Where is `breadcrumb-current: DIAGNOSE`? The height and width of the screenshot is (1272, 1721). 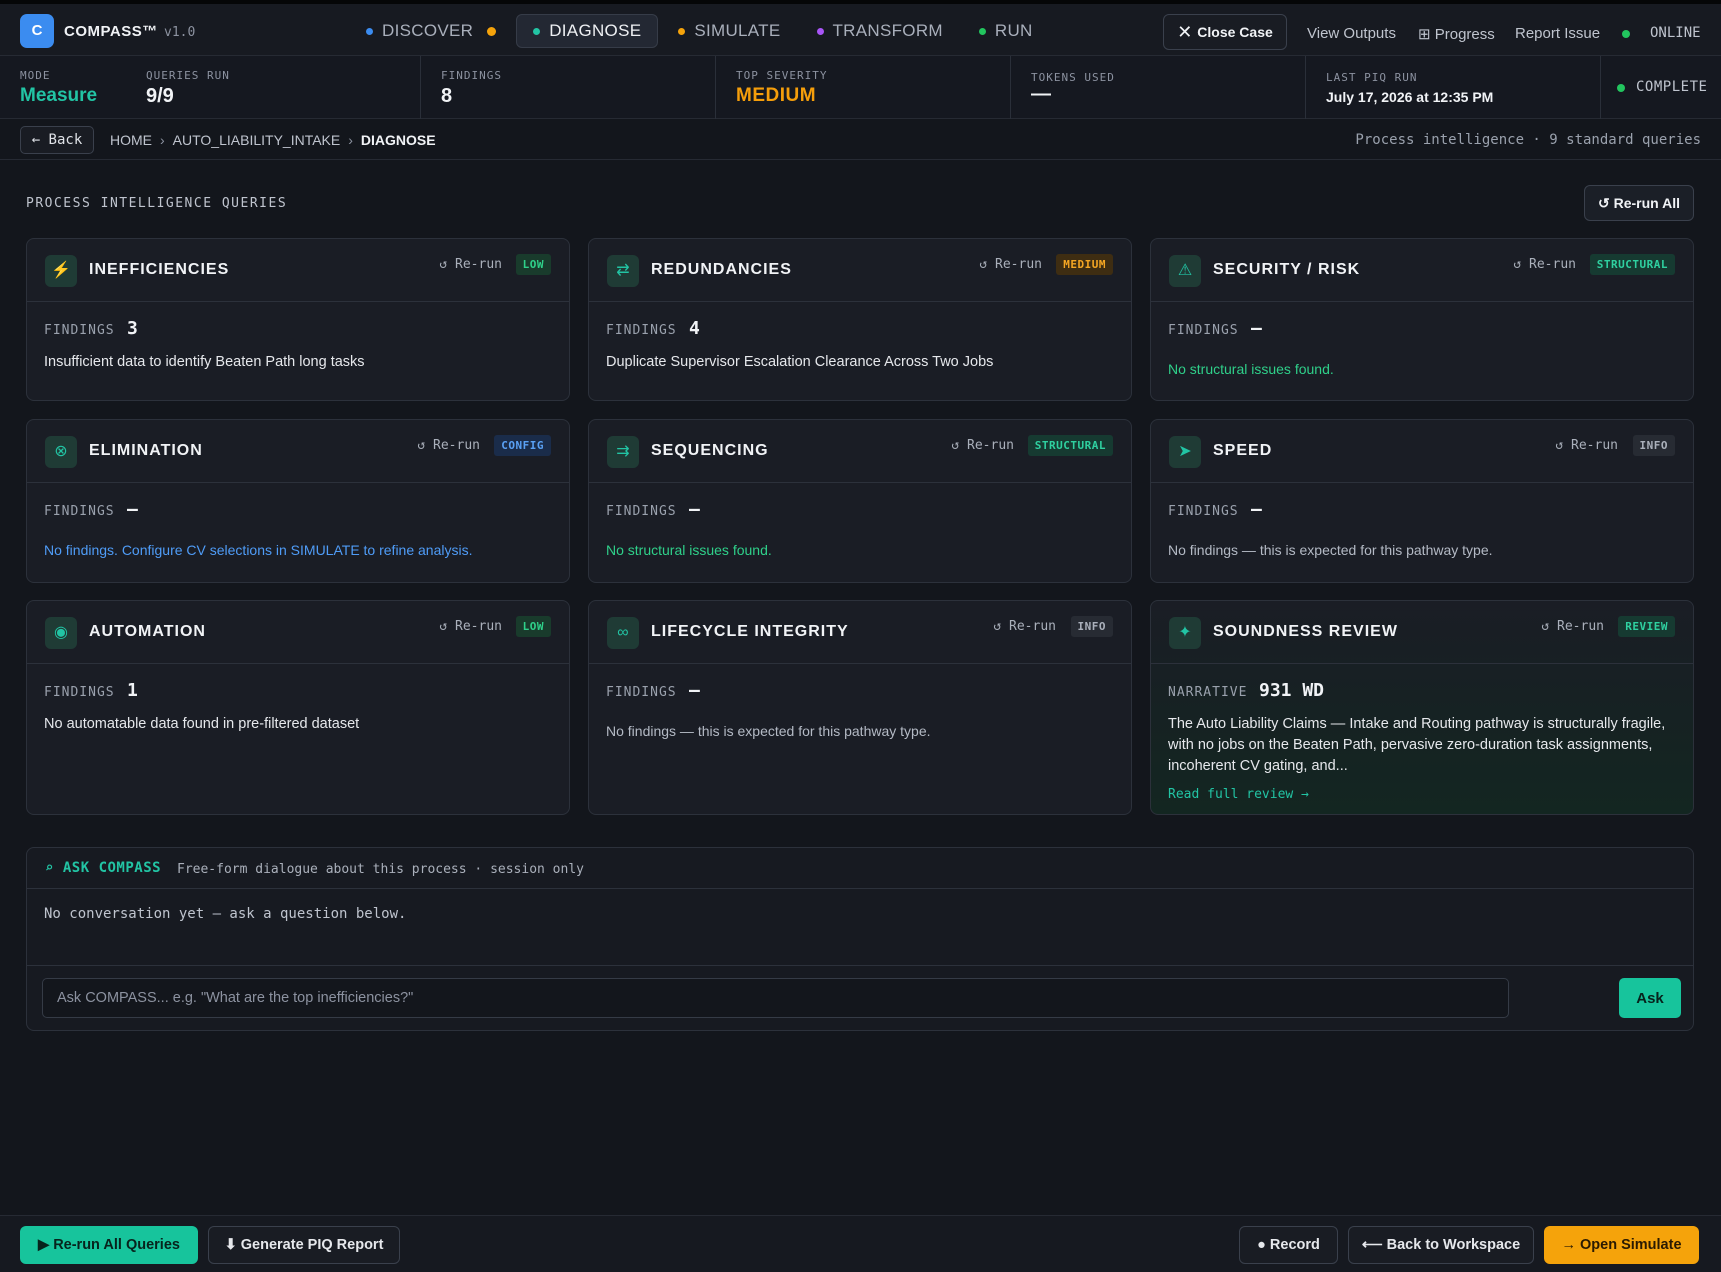
breadcrumb-current: DIAGNOSE is located at coordinates (398, 140).